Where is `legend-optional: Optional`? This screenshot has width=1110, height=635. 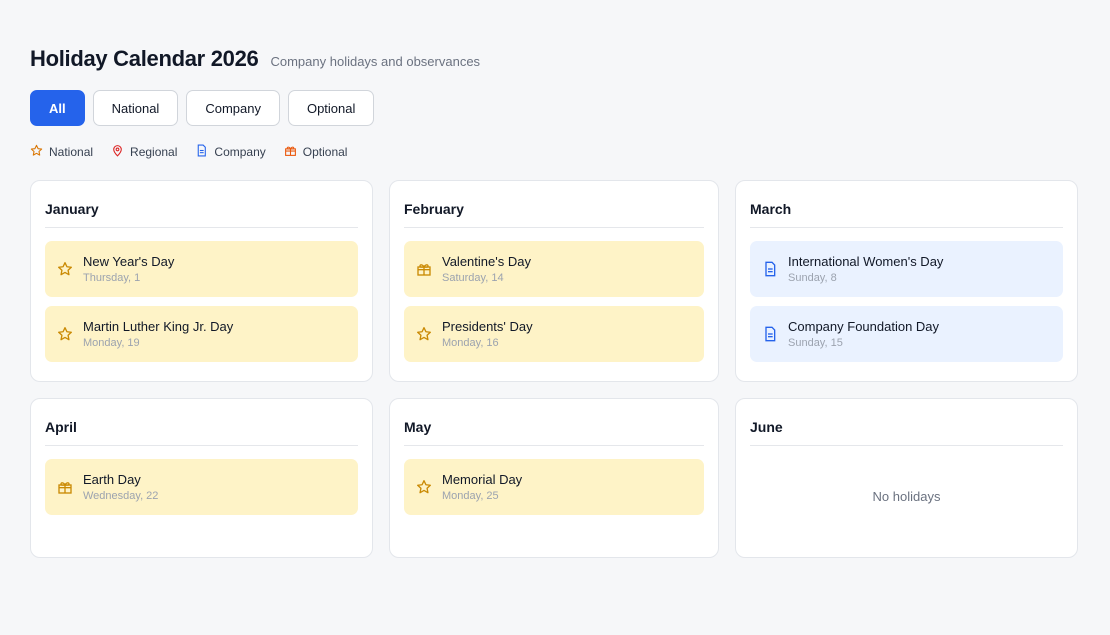 legend-optional: Optional is located at coordinates (316, 152).